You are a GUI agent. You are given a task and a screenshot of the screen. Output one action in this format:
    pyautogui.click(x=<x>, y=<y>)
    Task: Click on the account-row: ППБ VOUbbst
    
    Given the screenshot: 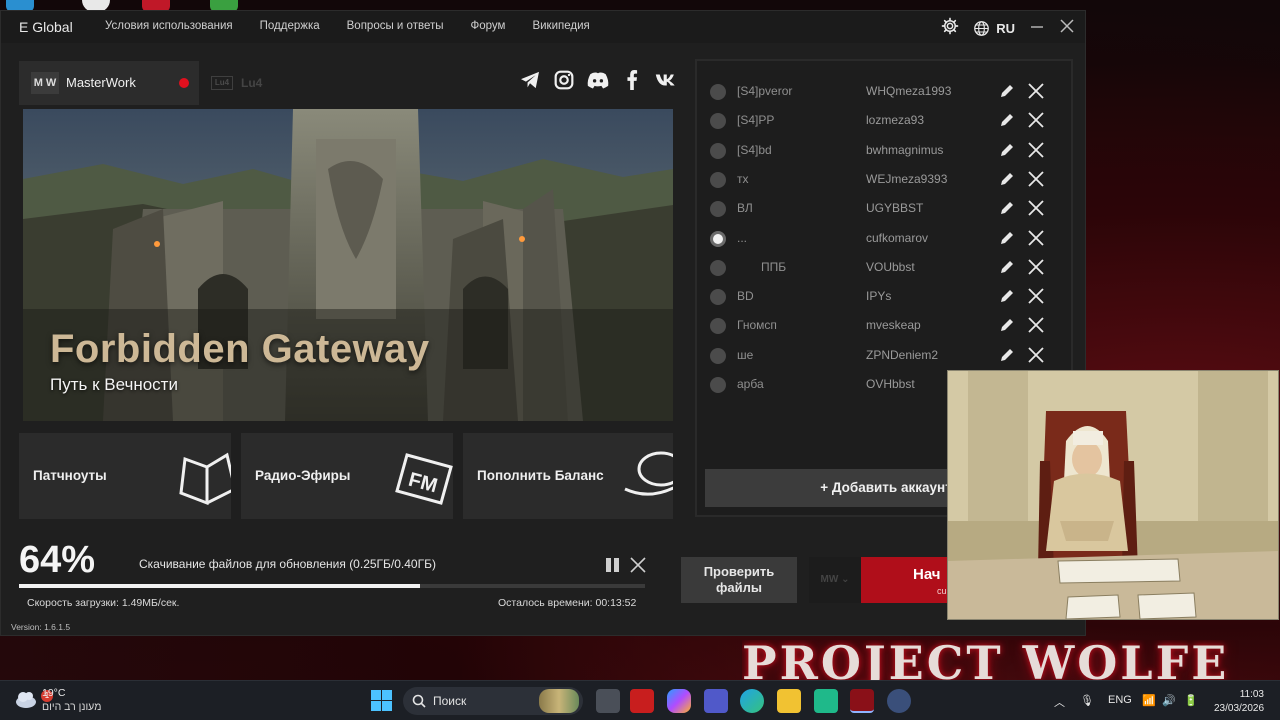 What is the action you would take?
    pyautogui.click(x=884, y=267)
    